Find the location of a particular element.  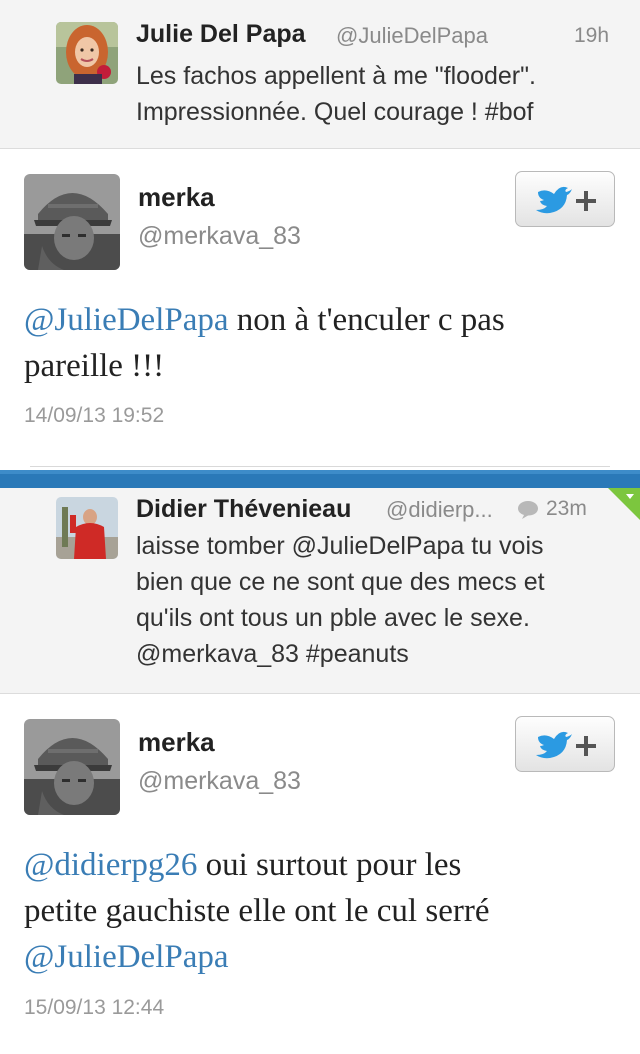

comment-bubble-icon is located at coordinates (528, 510).